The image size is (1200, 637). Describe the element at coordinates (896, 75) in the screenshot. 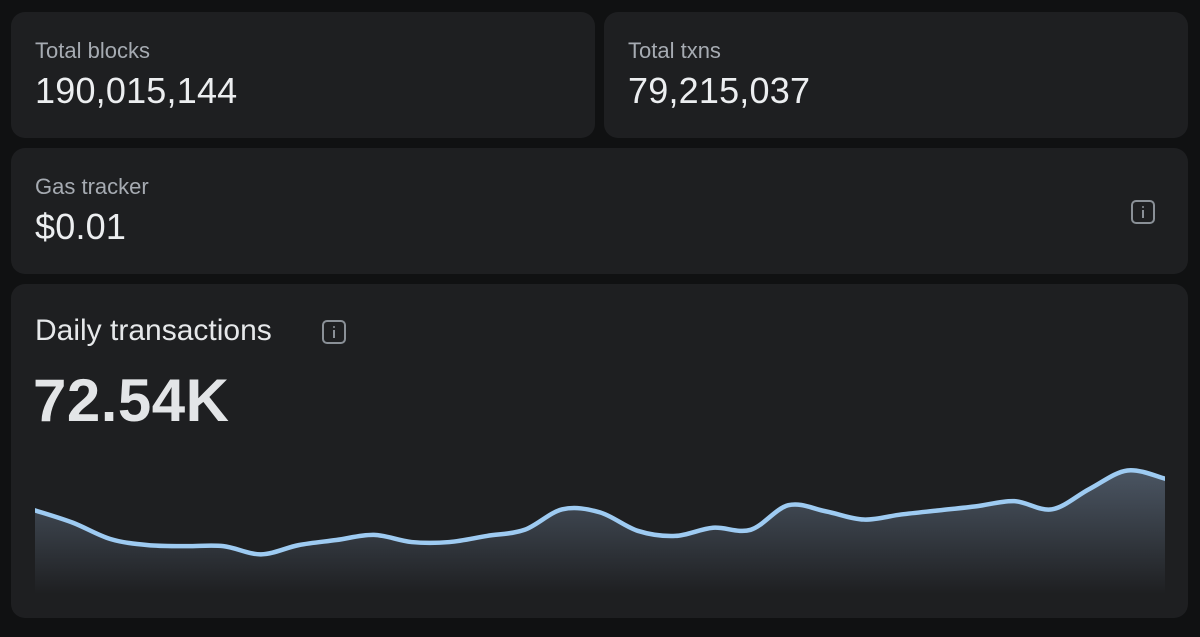

I see `total-txns-card: Total txns 79,215,037` at that location.